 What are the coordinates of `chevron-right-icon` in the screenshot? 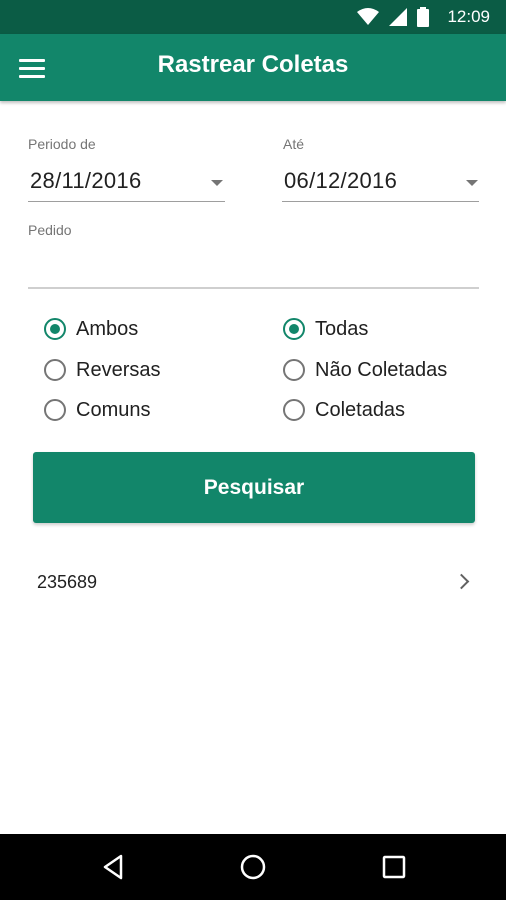 It's located at (461, 581).